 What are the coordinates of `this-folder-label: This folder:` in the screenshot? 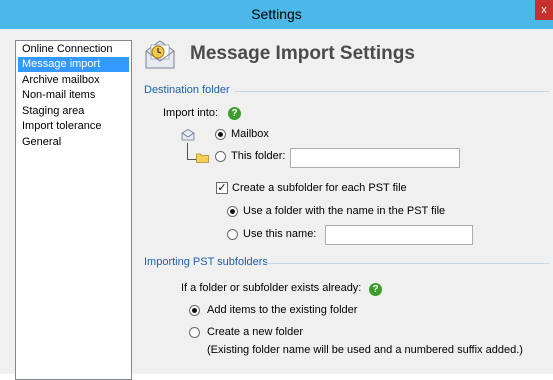 It's located at (258, 156).